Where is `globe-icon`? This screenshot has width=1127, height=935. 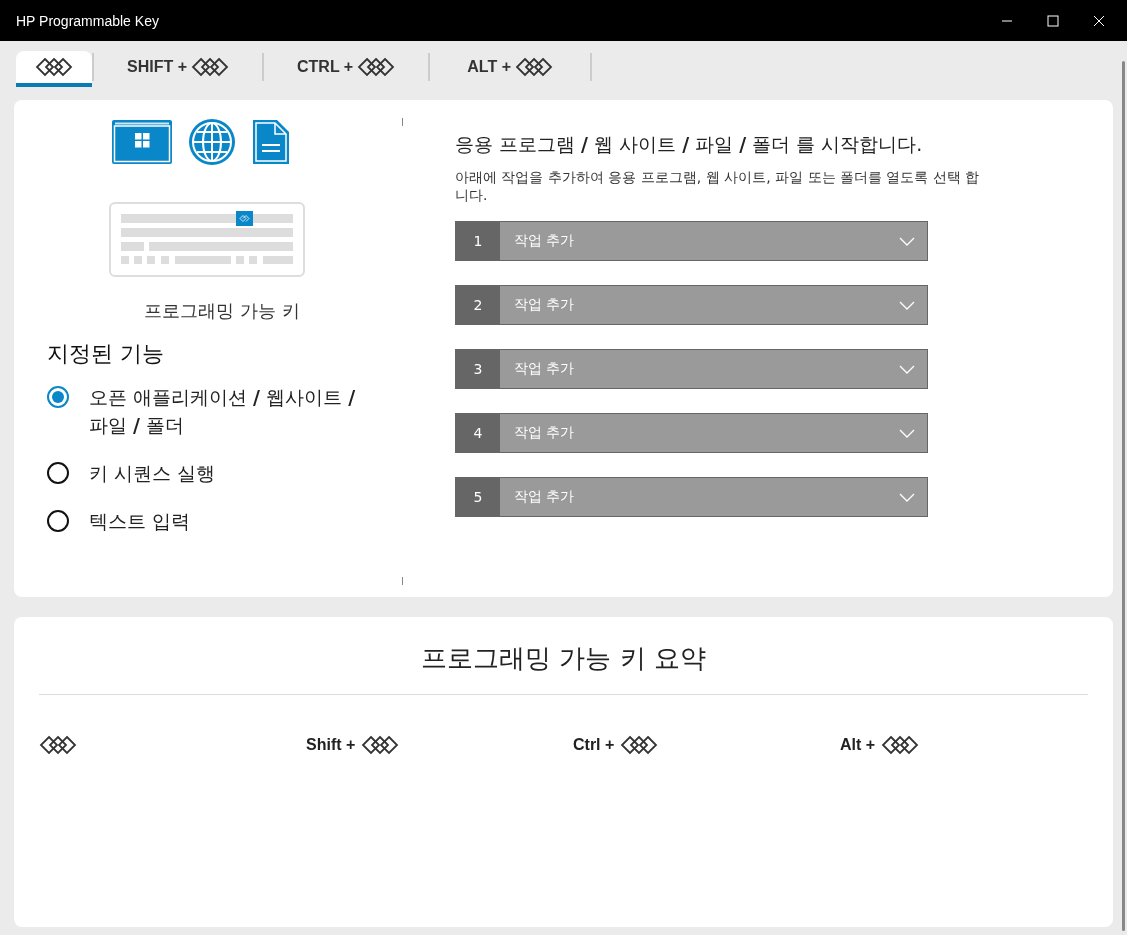 globe-icon is located at coordinates (212, 142).